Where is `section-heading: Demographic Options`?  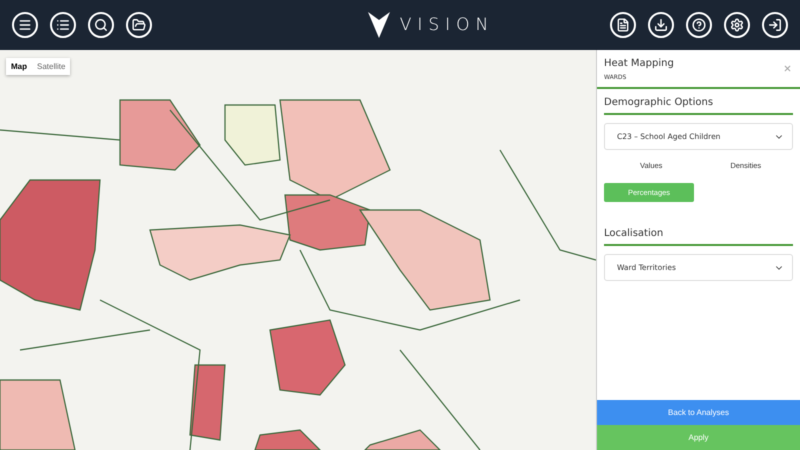 section-heading: Demographic Options is located at coordinates (698, 106).